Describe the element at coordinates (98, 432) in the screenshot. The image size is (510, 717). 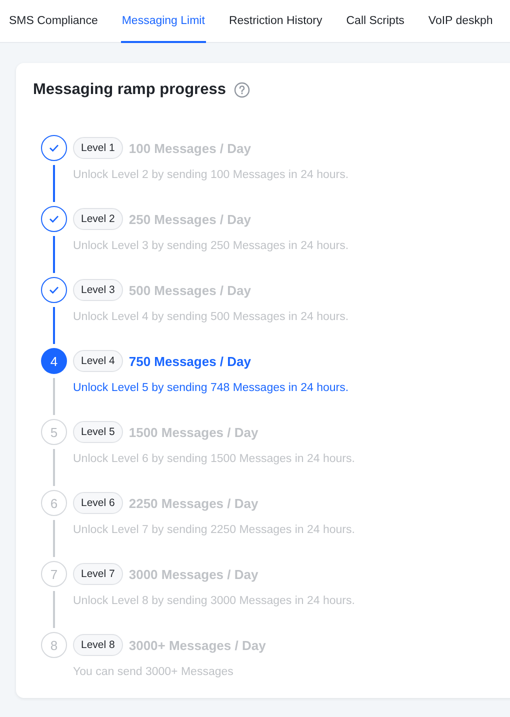
I see `level-badge: Level 5` at that location.